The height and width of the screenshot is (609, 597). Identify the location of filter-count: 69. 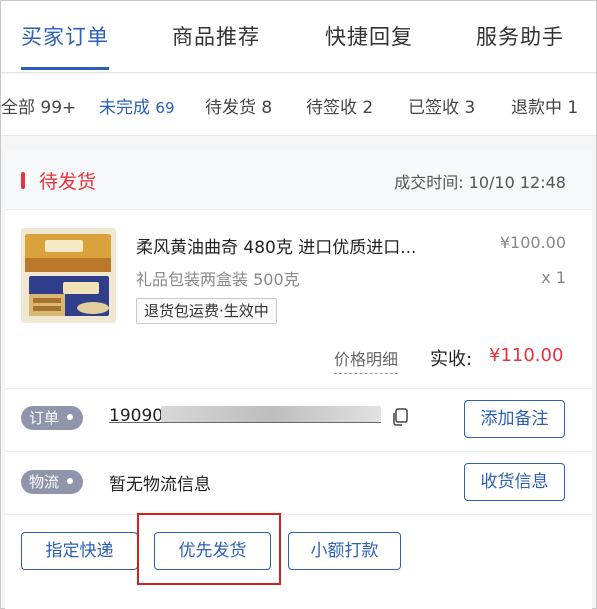
(165, 108).